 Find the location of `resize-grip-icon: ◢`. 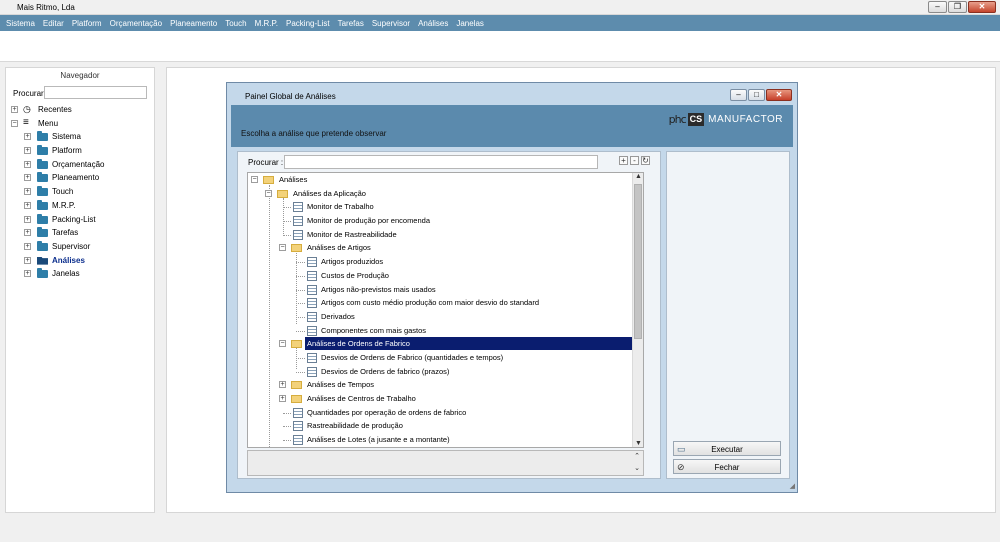

resize-grip-icon: ◢ is located at coordinates (792, 486).